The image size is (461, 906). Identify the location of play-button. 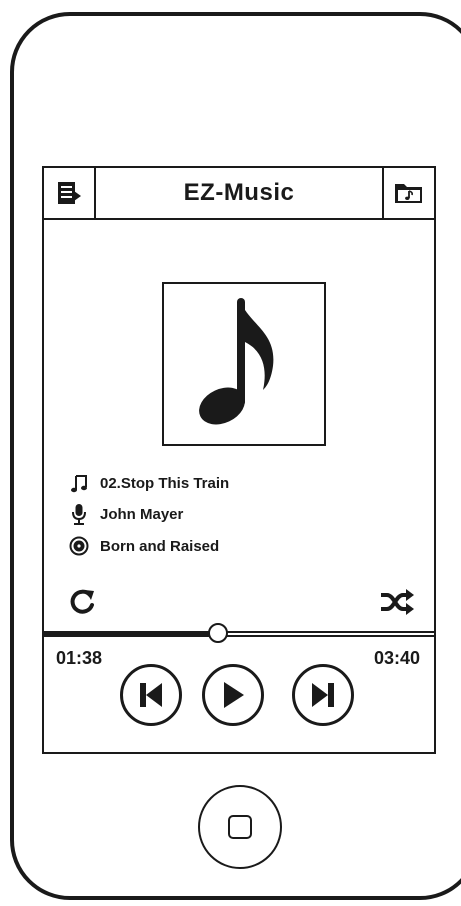
(233, 695).